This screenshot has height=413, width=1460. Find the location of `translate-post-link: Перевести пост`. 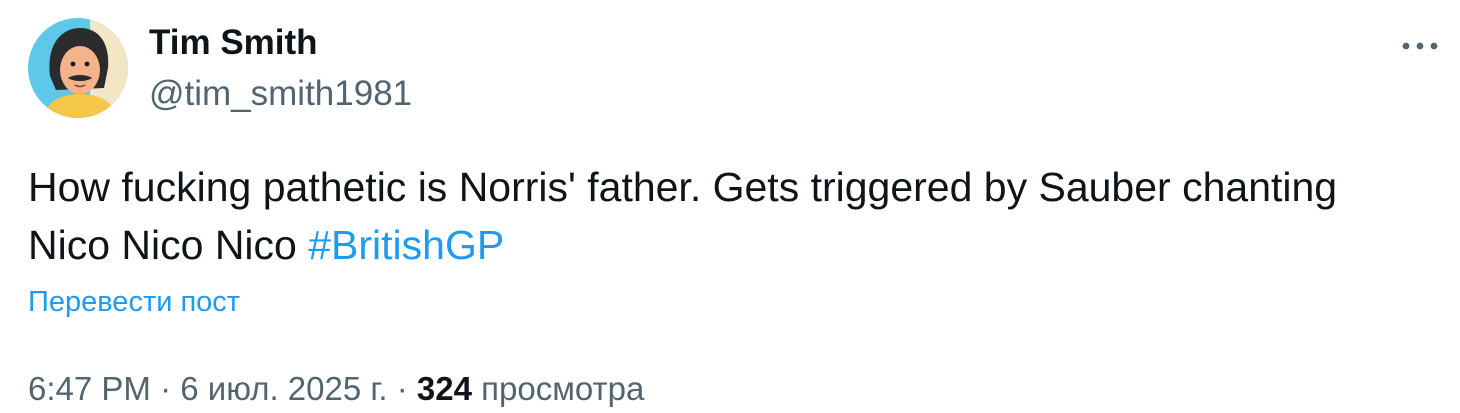

translate-post-link: Перевести пост is located at coordinates (134, 302).